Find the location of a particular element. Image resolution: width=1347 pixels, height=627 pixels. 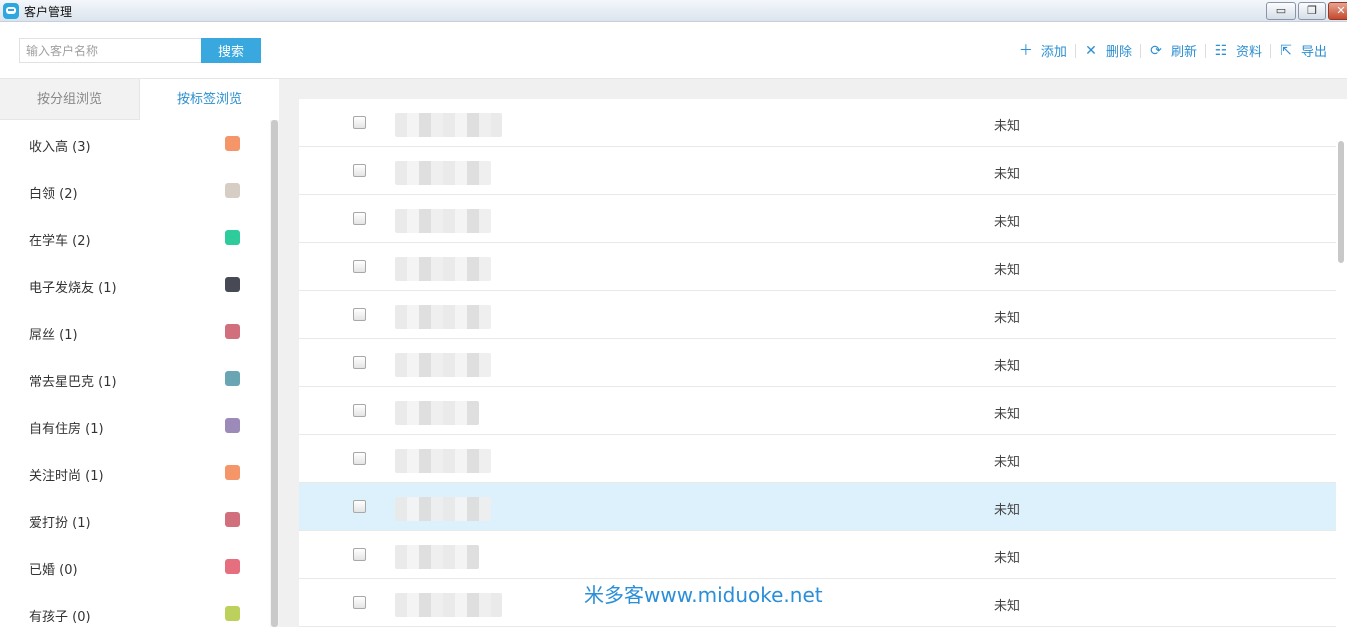

tab-browse-by-tag: 按标签浏览 is located at coordinates (209, 99).